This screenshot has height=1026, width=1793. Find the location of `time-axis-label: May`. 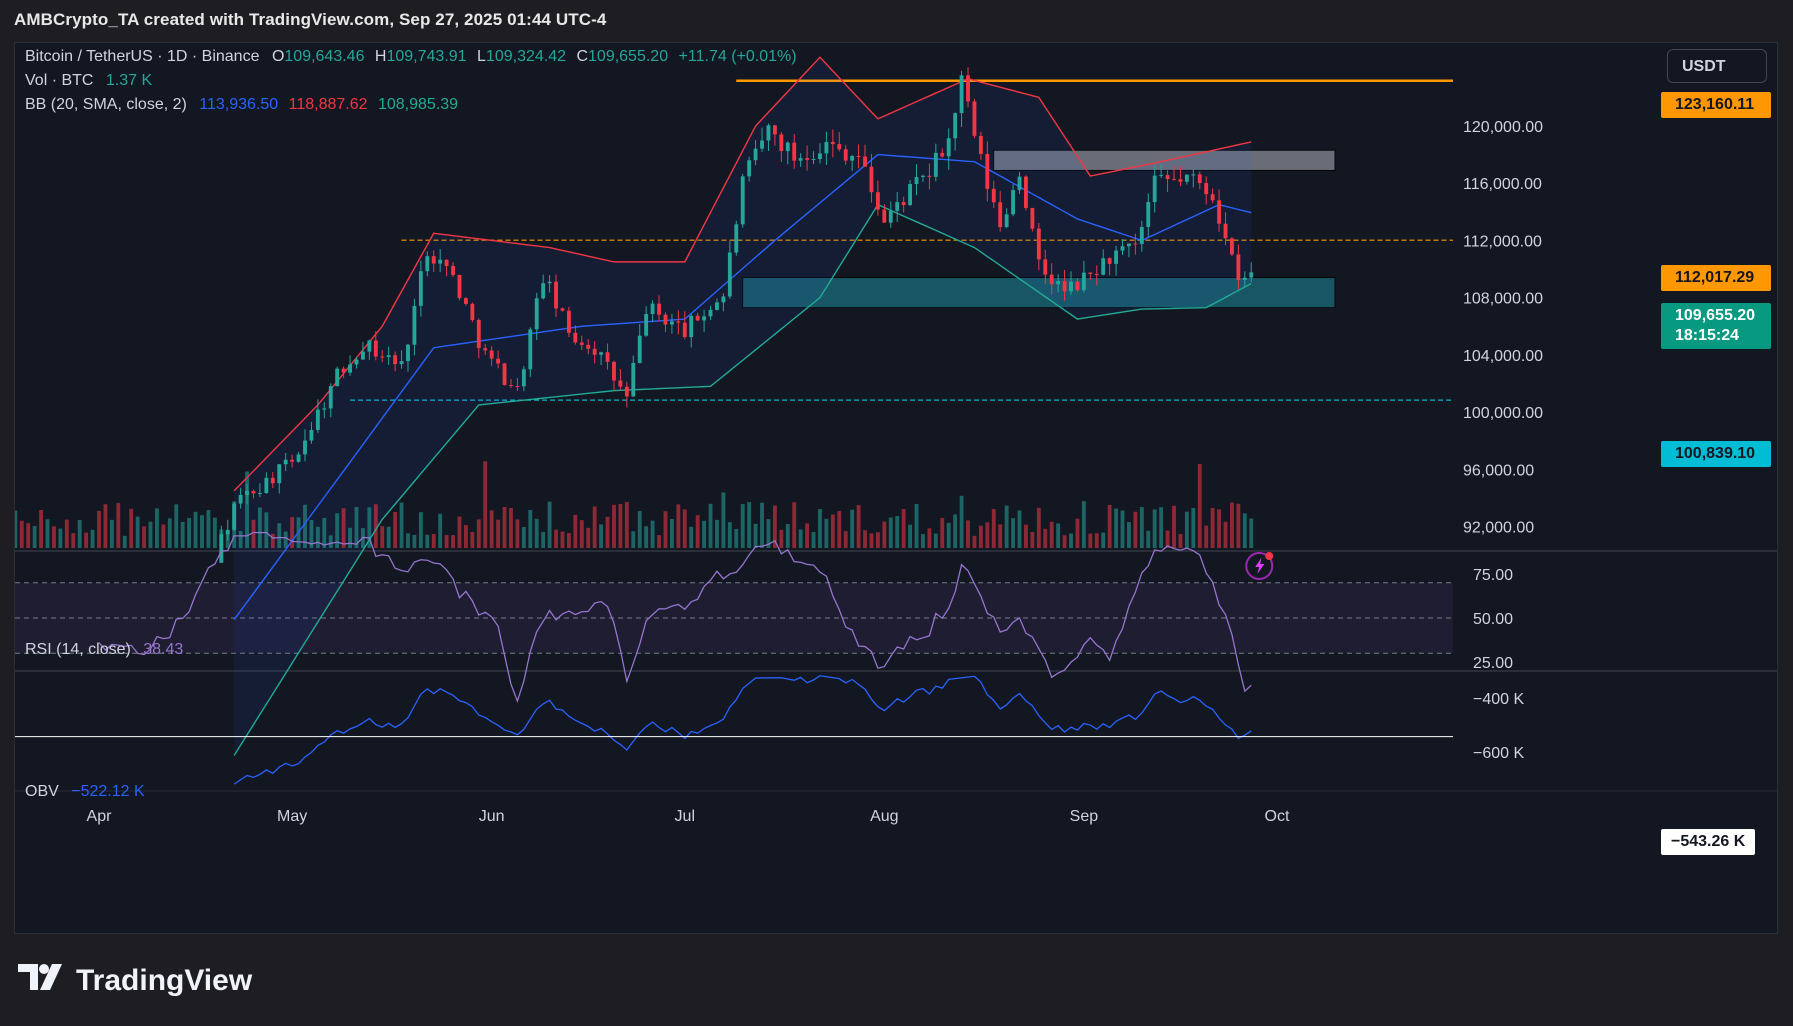

time-axis-label: May is located at coordinates (292, 816).